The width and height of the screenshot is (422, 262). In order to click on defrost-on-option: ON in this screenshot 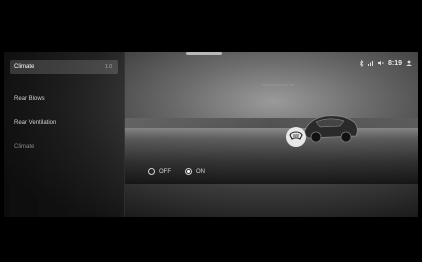, I will do `click(195, 171)`.